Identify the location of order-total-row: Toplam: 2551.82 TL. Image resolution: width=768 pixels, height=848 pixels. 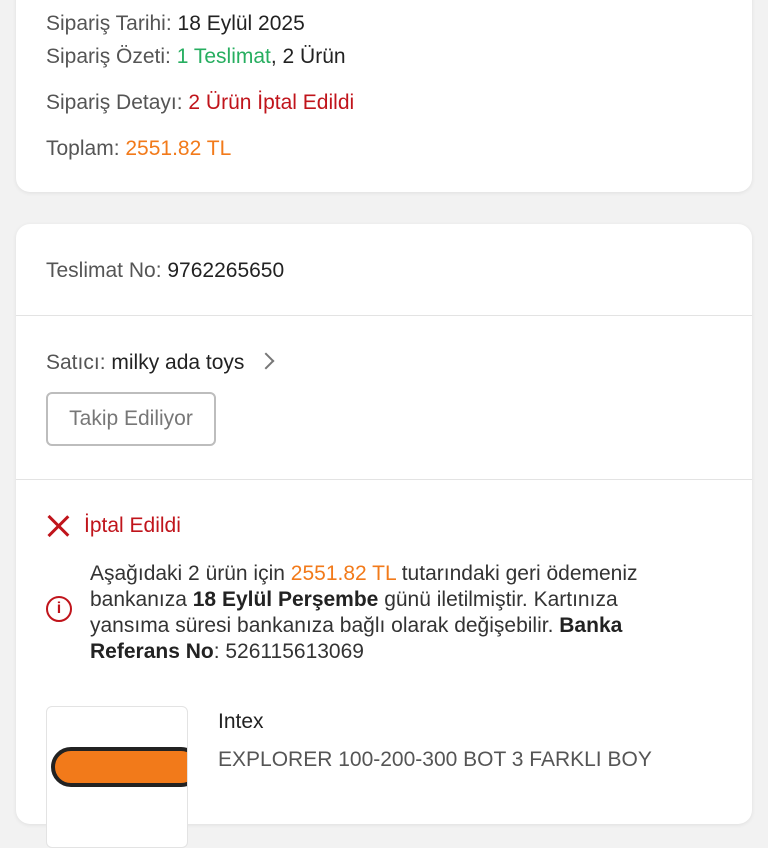
(138, 149).